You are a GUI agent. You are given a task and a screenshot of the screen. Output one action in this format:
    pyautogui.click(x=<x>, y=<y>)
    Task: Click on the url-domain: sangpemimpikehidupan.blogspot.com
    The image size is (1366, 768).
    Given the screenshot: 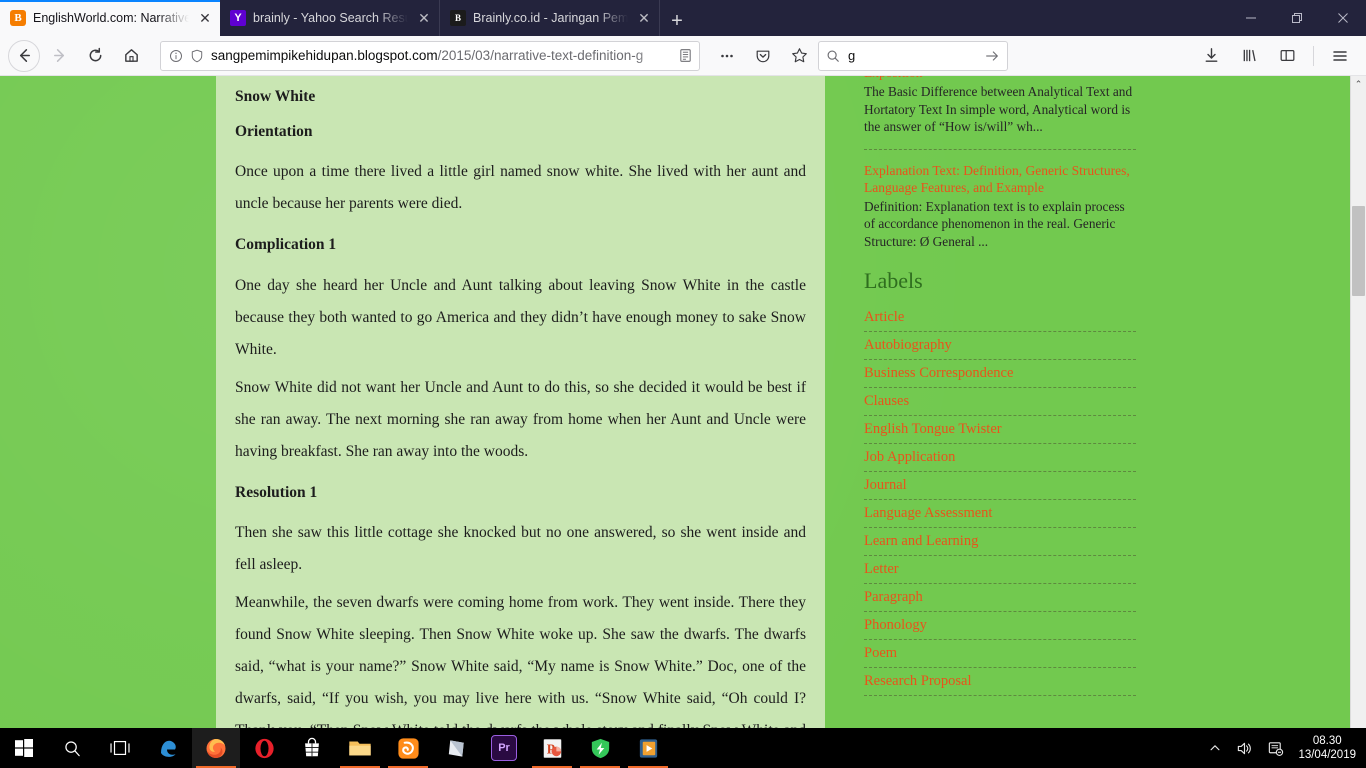 What is the action you would take?
    pyautogui.click(x=324, y=55)
    